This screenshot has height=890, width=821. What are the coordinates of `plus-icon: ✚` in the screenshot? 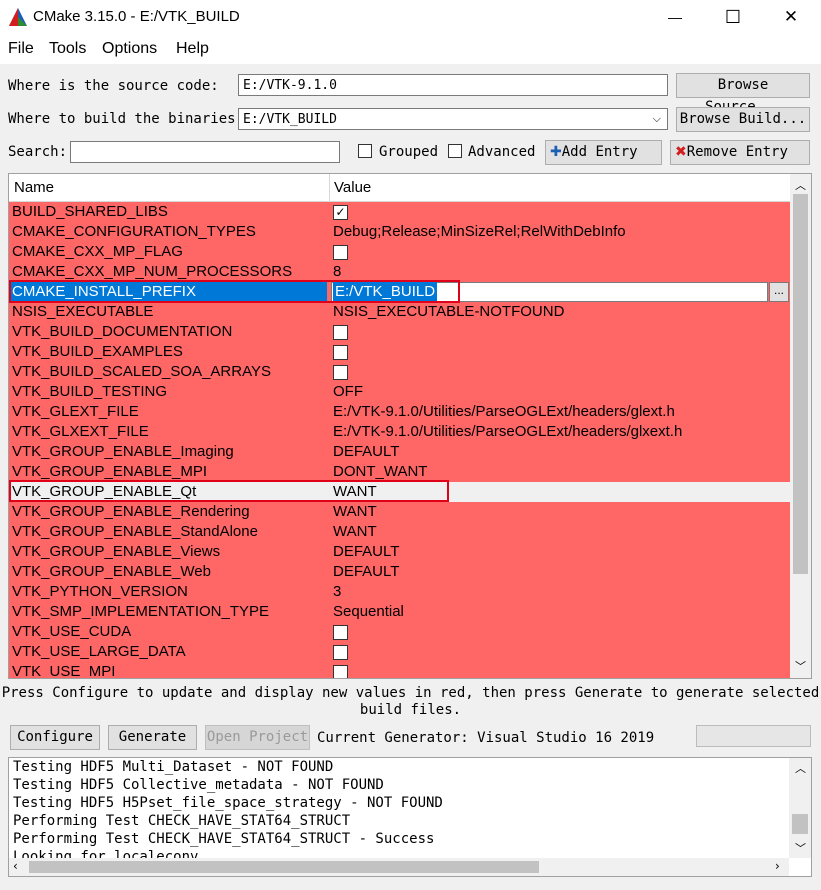 It's located at (556, 152).